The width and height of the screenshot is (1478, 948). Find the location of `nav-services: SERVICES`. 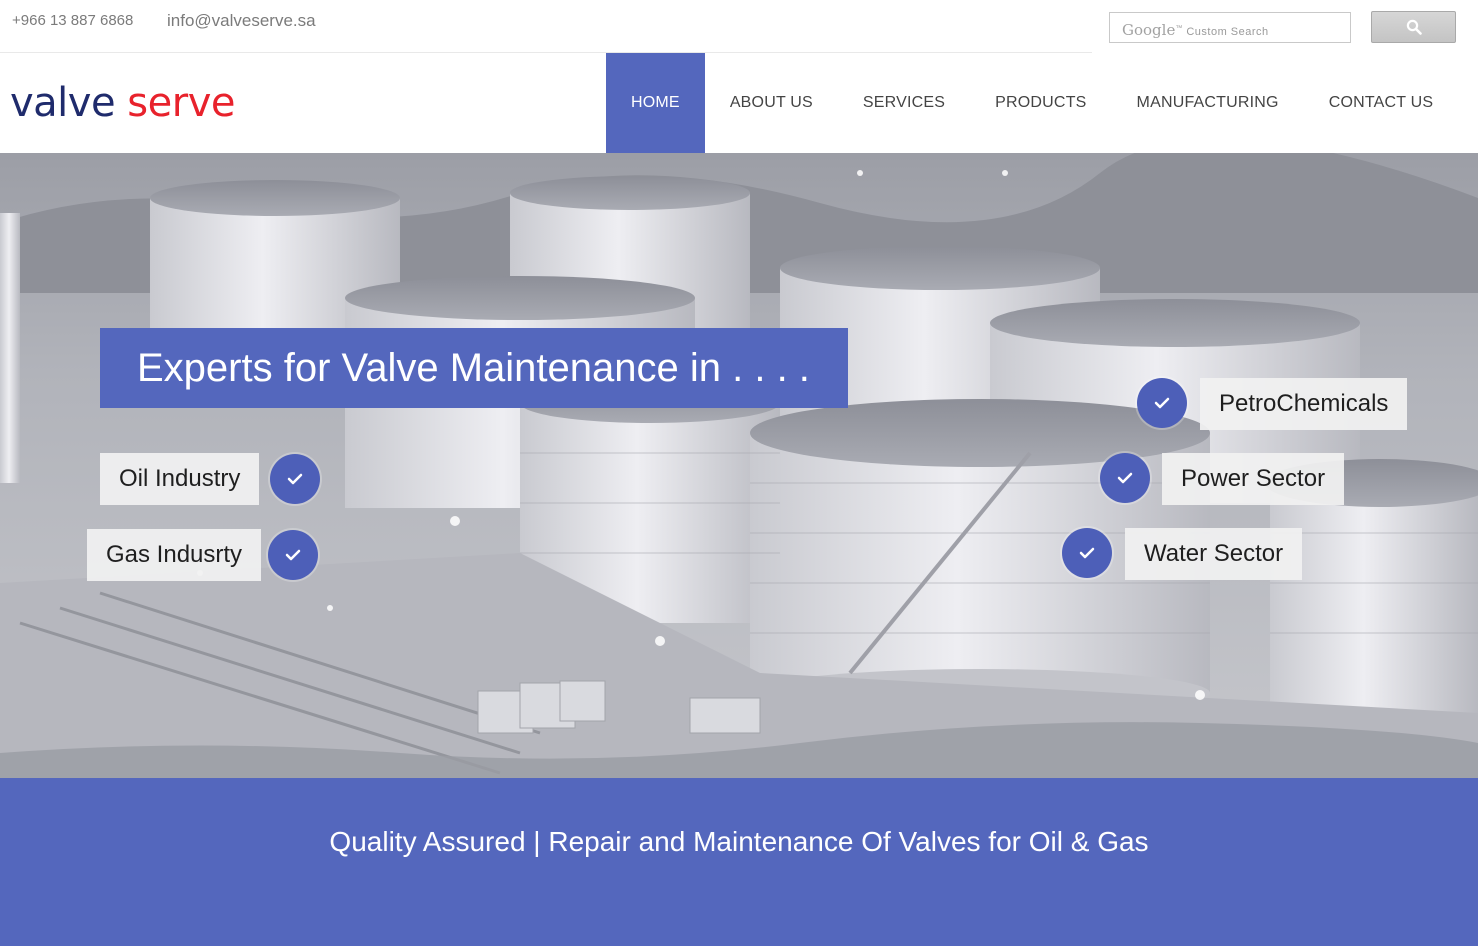

nav-services: SERVICES is located at coordinates (904, 103).